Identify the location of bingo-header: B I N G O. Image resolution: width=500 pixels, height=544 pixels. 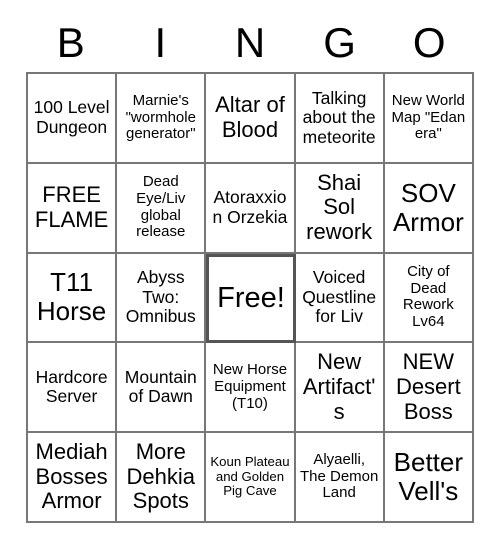
(250, 43).